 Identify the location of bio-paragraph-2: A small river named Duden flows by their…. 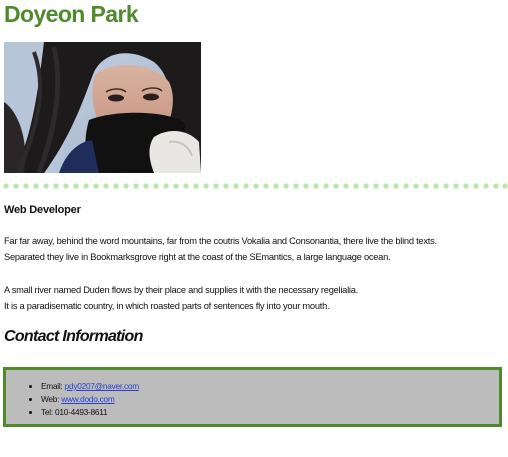
(181, 298).